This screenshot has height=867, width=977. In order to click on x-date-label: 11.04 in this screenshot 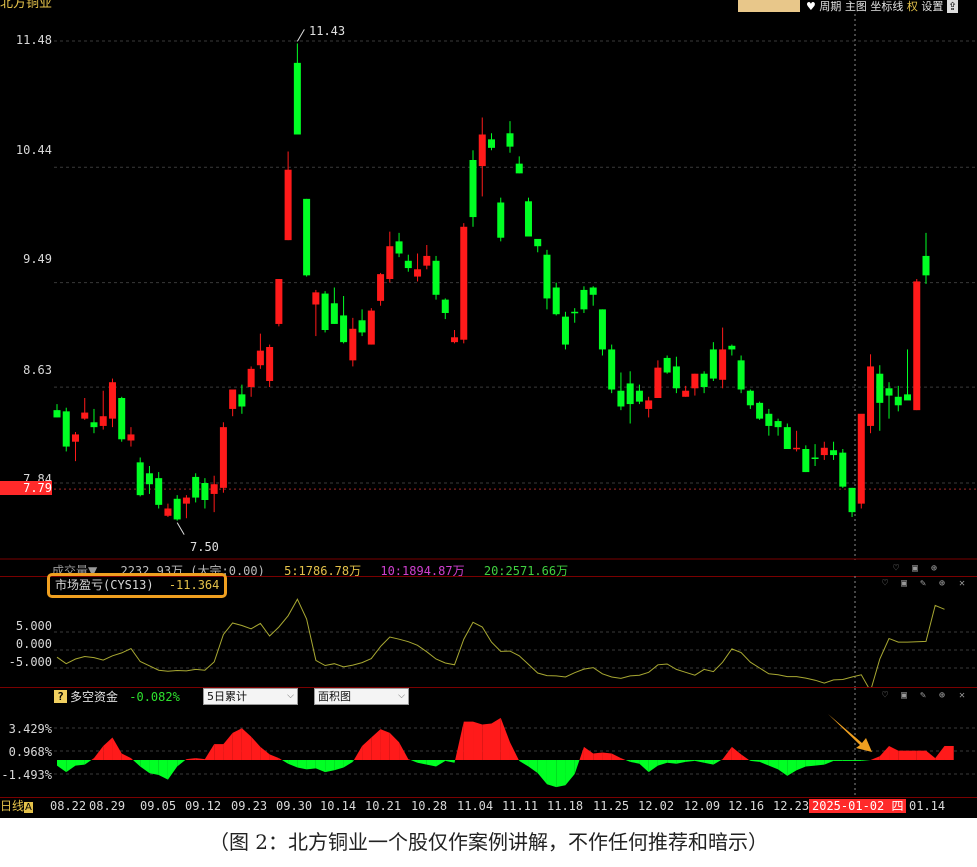, I will do `click(475, 806)`.